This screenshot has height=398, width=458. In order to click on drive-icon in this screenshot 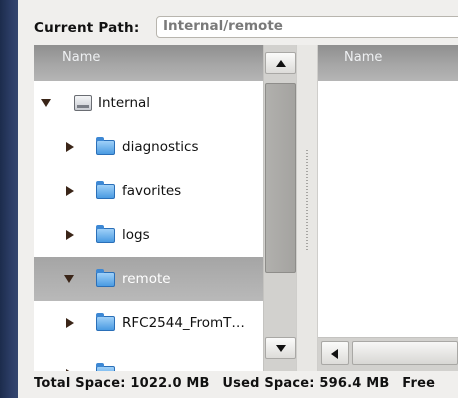, I will do `click(83, 103)`.